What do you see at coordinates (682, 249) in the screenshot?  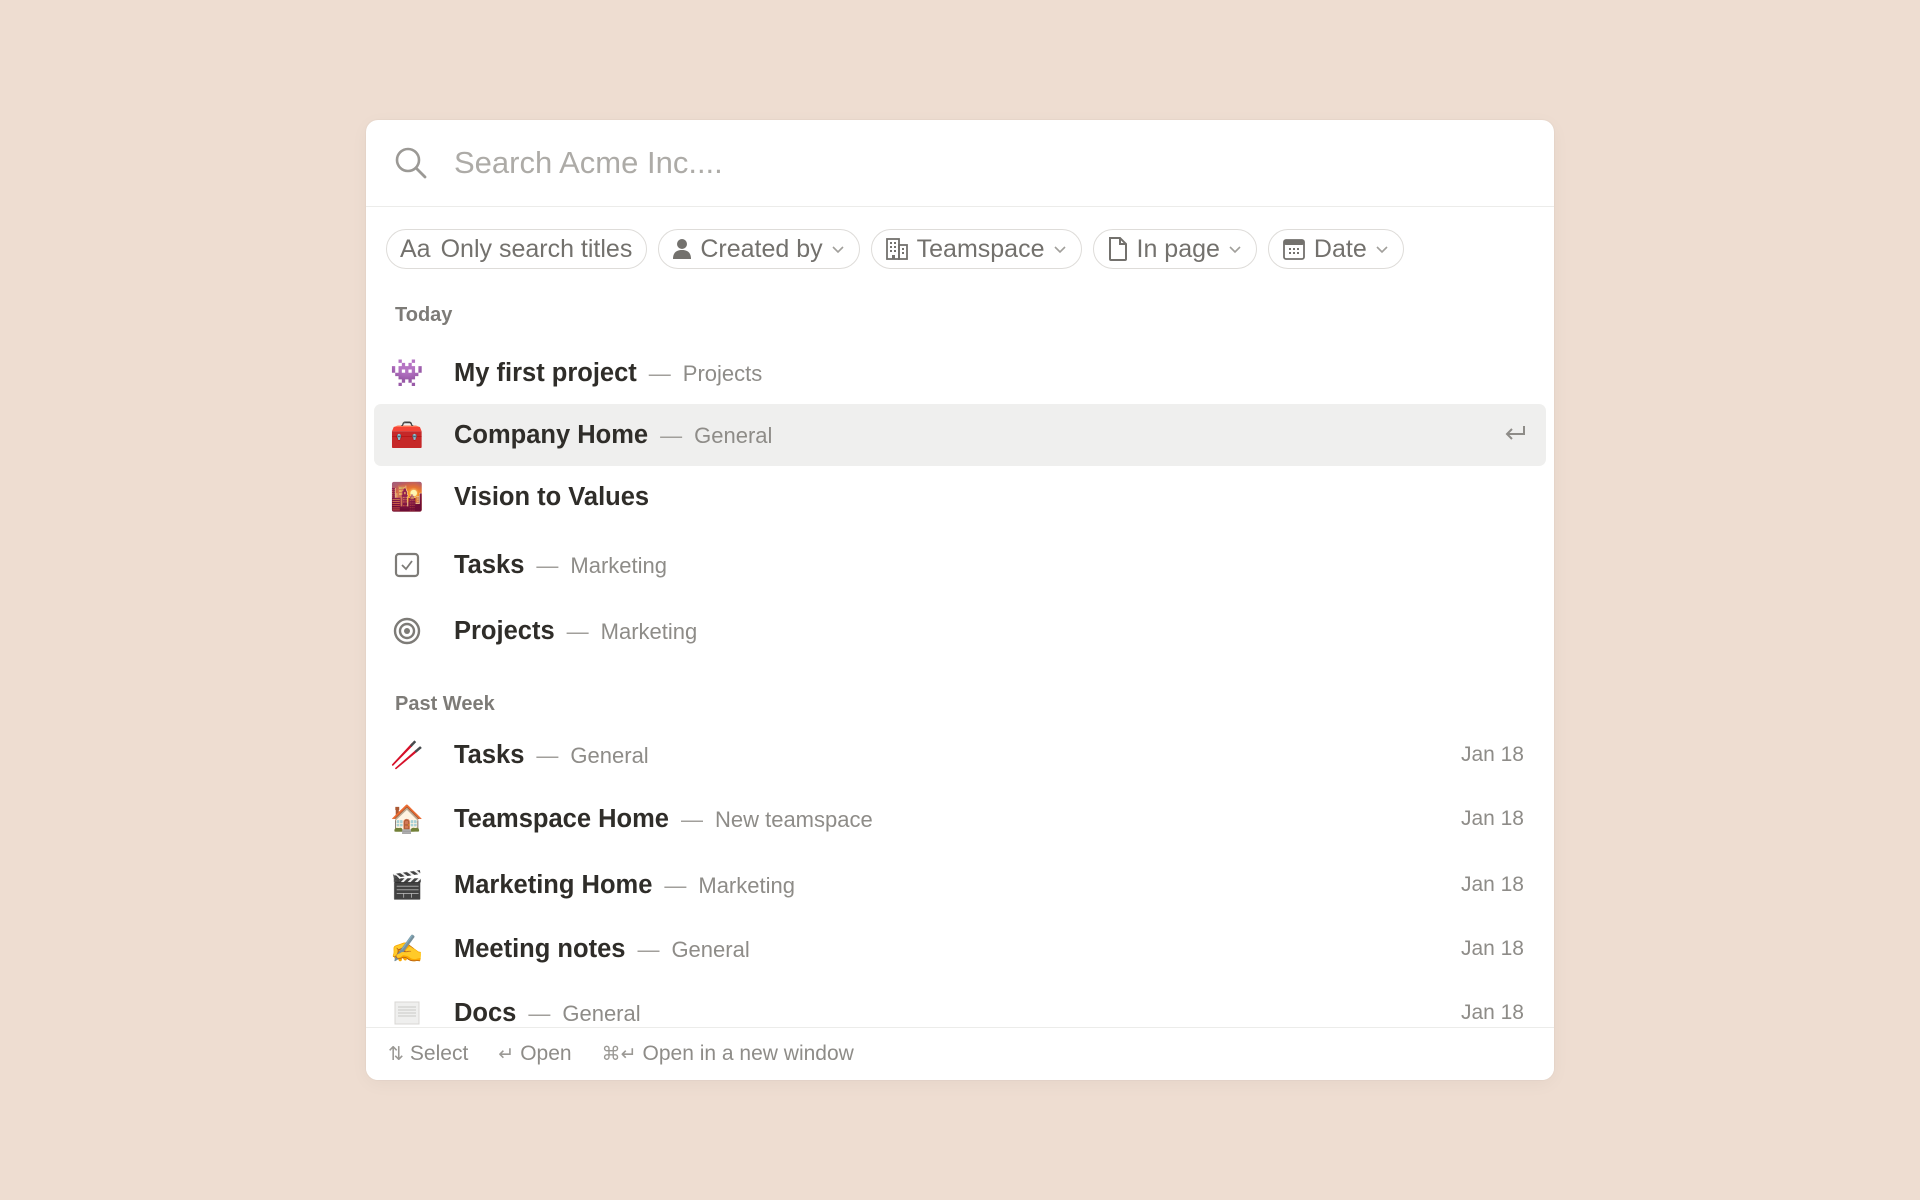 I see `person-icon` at bounding box center [682, 249].